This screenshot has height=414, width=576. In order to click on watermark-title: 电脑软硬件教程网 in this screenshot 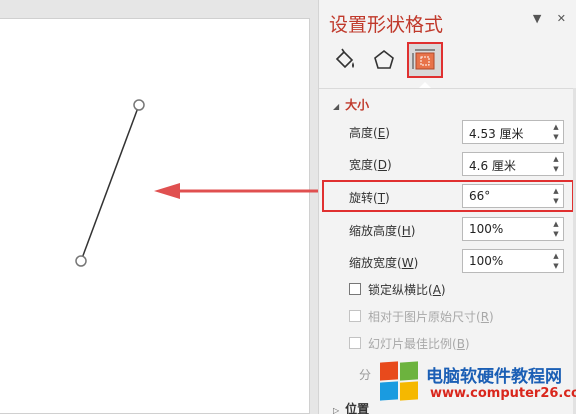, I will do `click(494, 377)`.